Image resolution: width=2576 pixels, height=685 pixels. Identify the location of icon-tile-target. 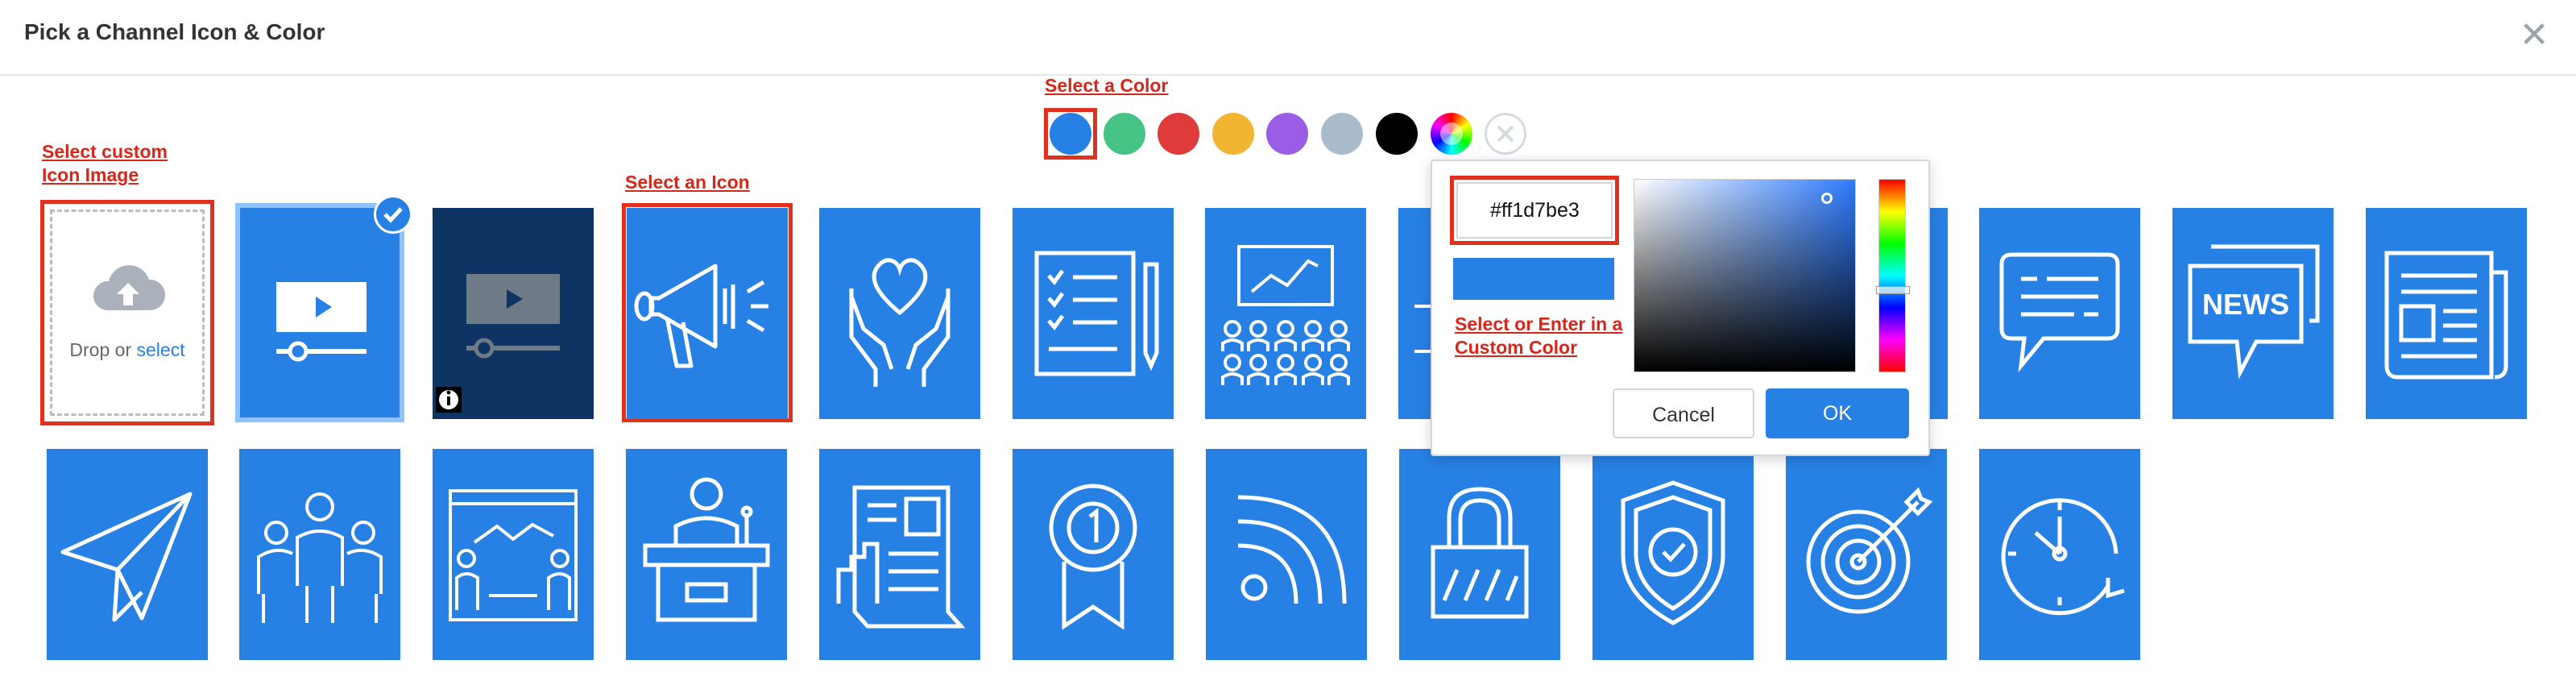
(1866, 555).